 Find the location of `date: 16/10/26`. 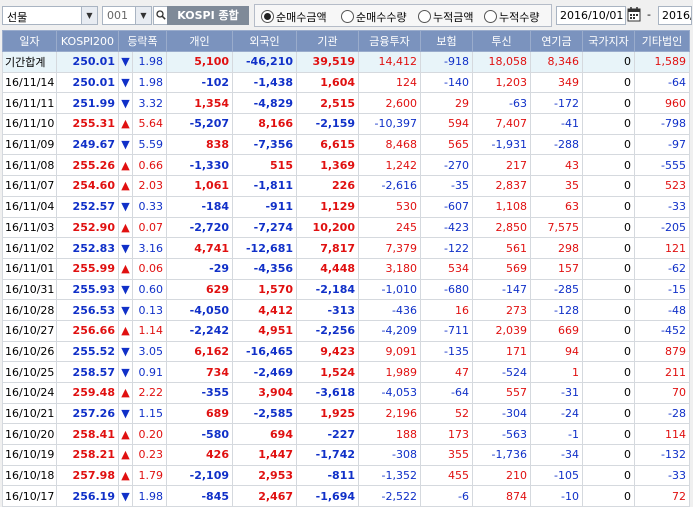

date: 16/10/26 is located at coordinates (29, 351).